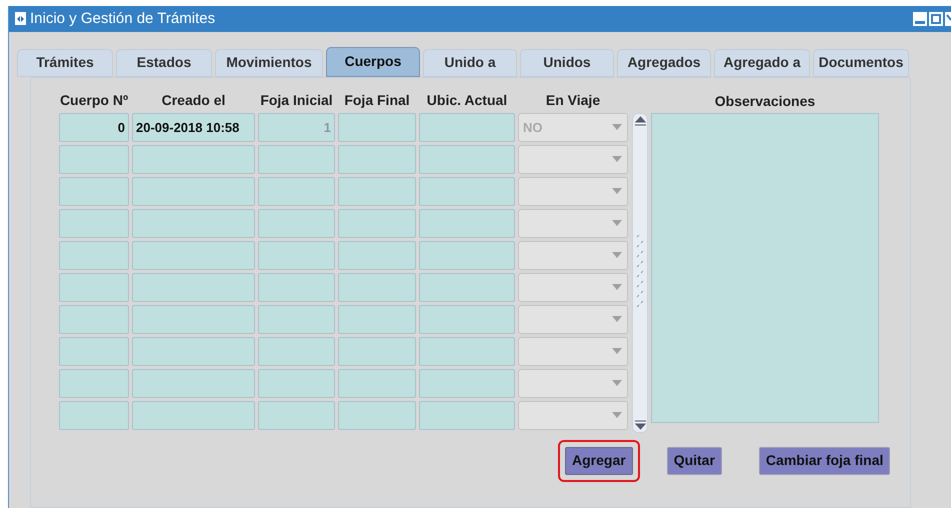  What do you see at coordinates (920, 19) in the screenshot?
I see `minimize-icon` at bounding box center [920, 19].